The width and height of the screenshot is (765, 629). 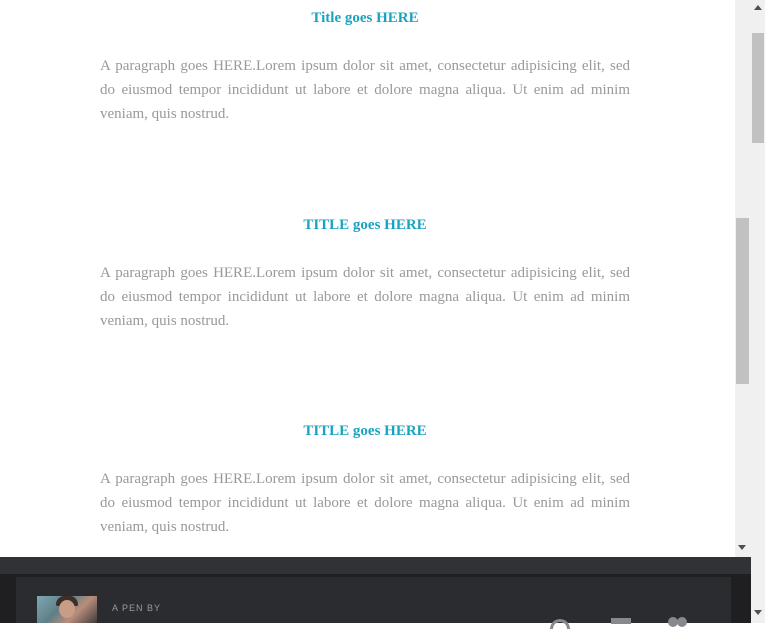 I want to click on author-avatar, so click(x=67, y=609).